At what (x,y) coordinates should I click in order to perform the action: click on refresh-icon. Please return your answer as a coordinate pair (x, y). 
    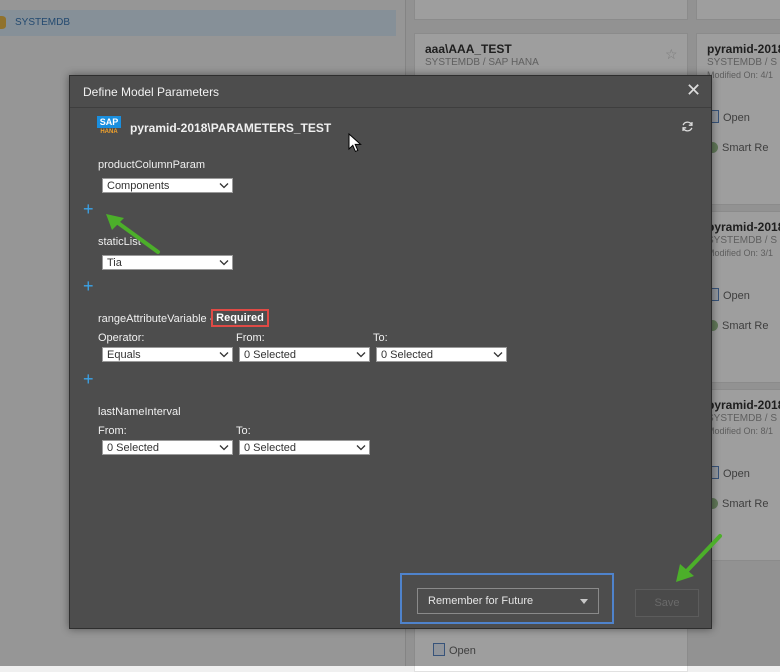
    Looking at the image, I should click on (687, 126).